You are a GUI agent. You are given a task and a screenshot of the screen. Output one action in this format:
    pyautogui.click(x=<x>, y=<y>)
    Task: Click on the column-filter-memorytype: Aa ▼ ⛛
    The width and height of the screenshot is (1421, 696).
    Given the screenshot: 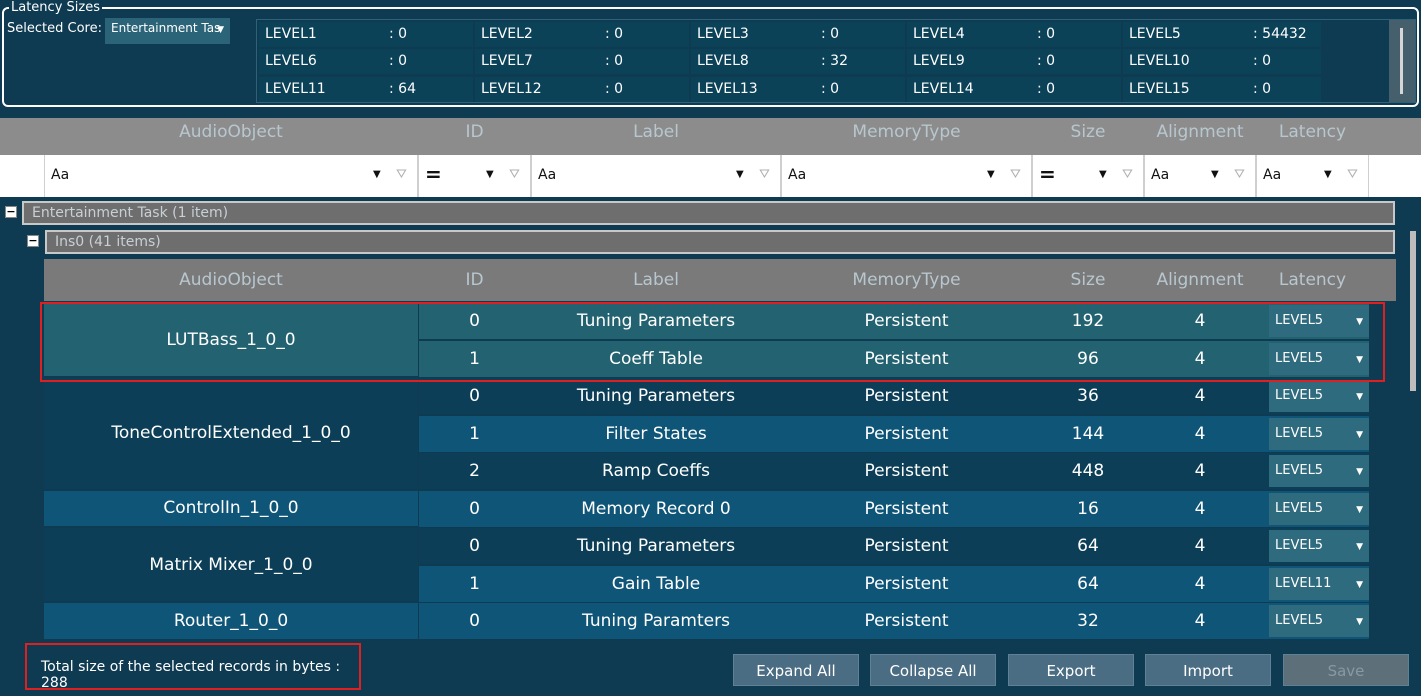 What is the action you would take?
    pyautogui.click(x=906, y=176)
    